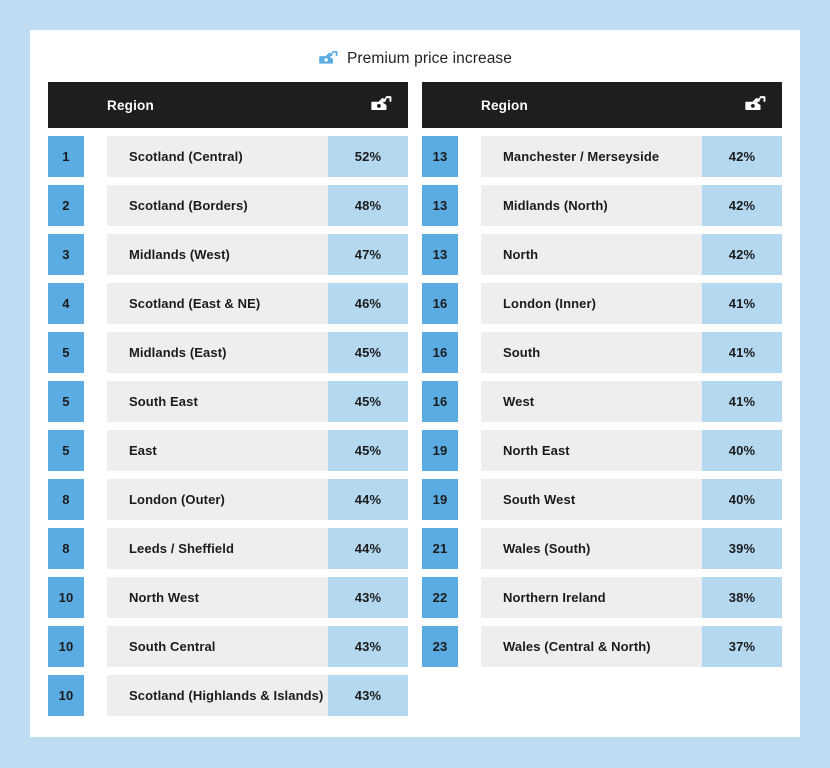 The height and width of the screenshot is (768, 830). I want to click on percent-value: 47%, so click(368, 254).